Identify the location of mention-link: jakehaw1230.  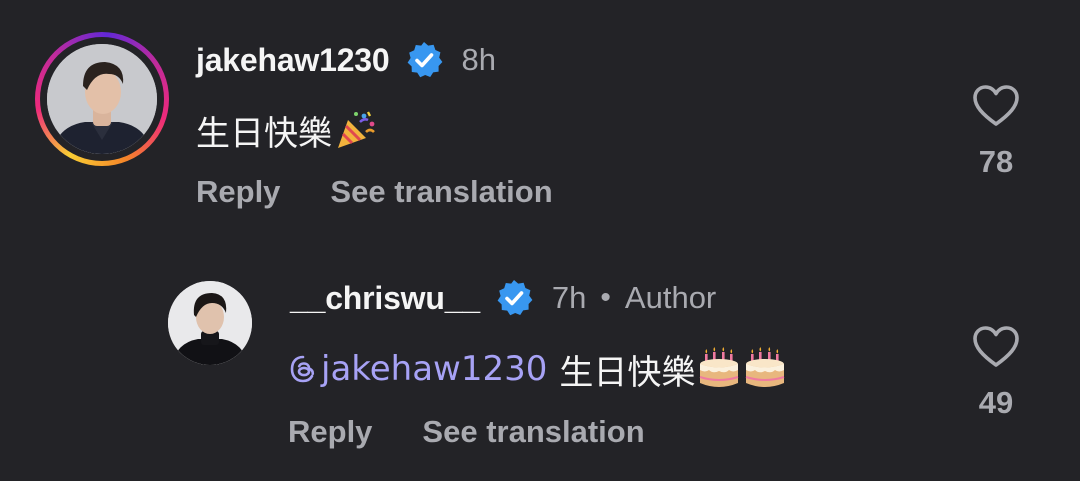
(417, 369).